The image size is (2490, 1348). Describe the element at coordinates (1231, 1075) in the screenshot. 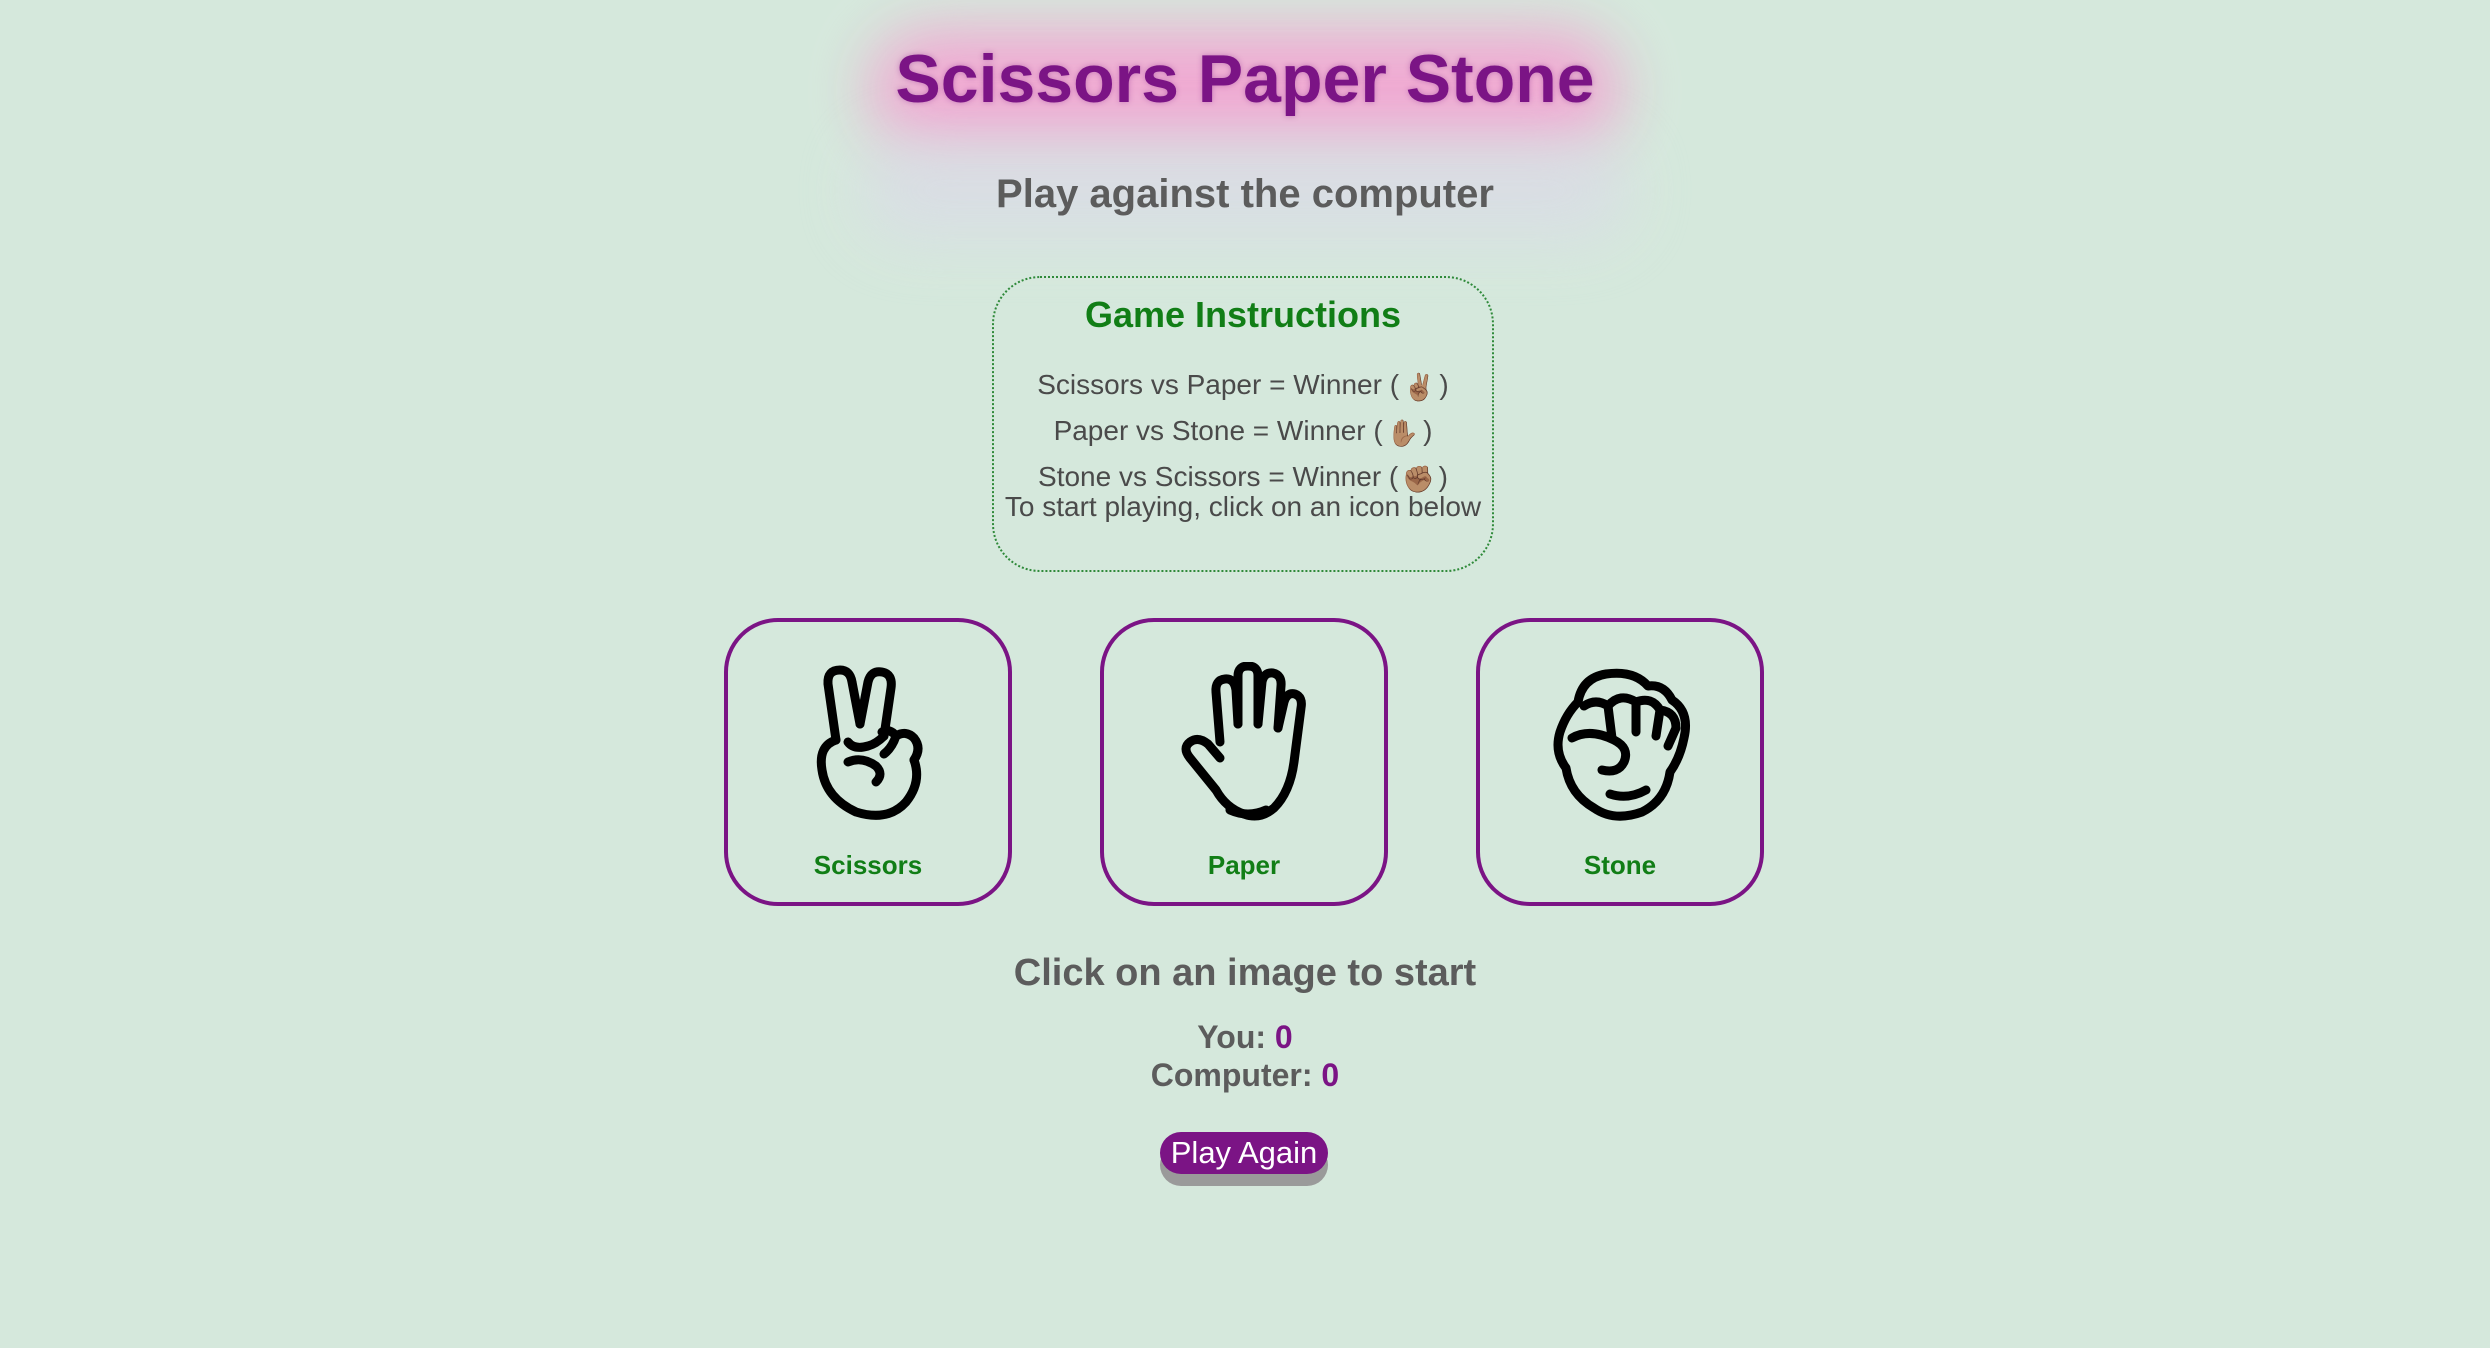

I see `computer-score-label: Computer:` at that location.